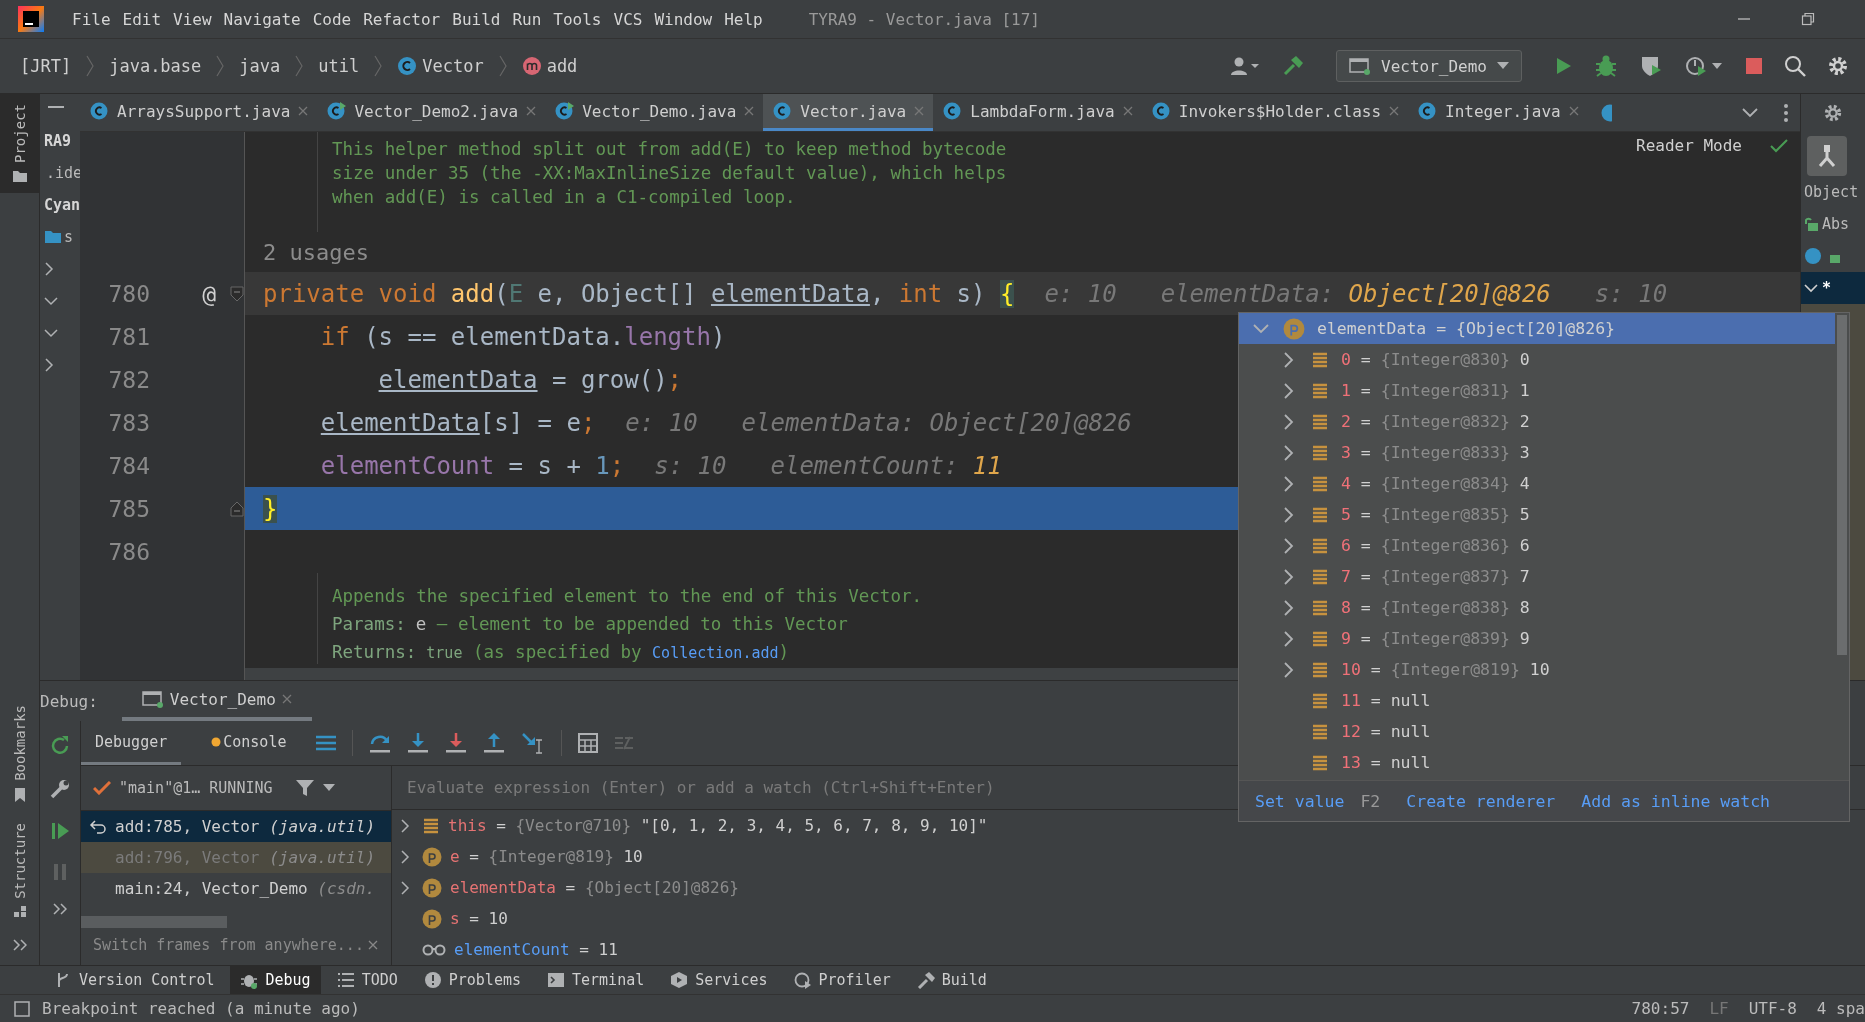 The height and width of the screenshot is (1022, 1865). I want to click on gutter-marker: @, so click(209, 293).